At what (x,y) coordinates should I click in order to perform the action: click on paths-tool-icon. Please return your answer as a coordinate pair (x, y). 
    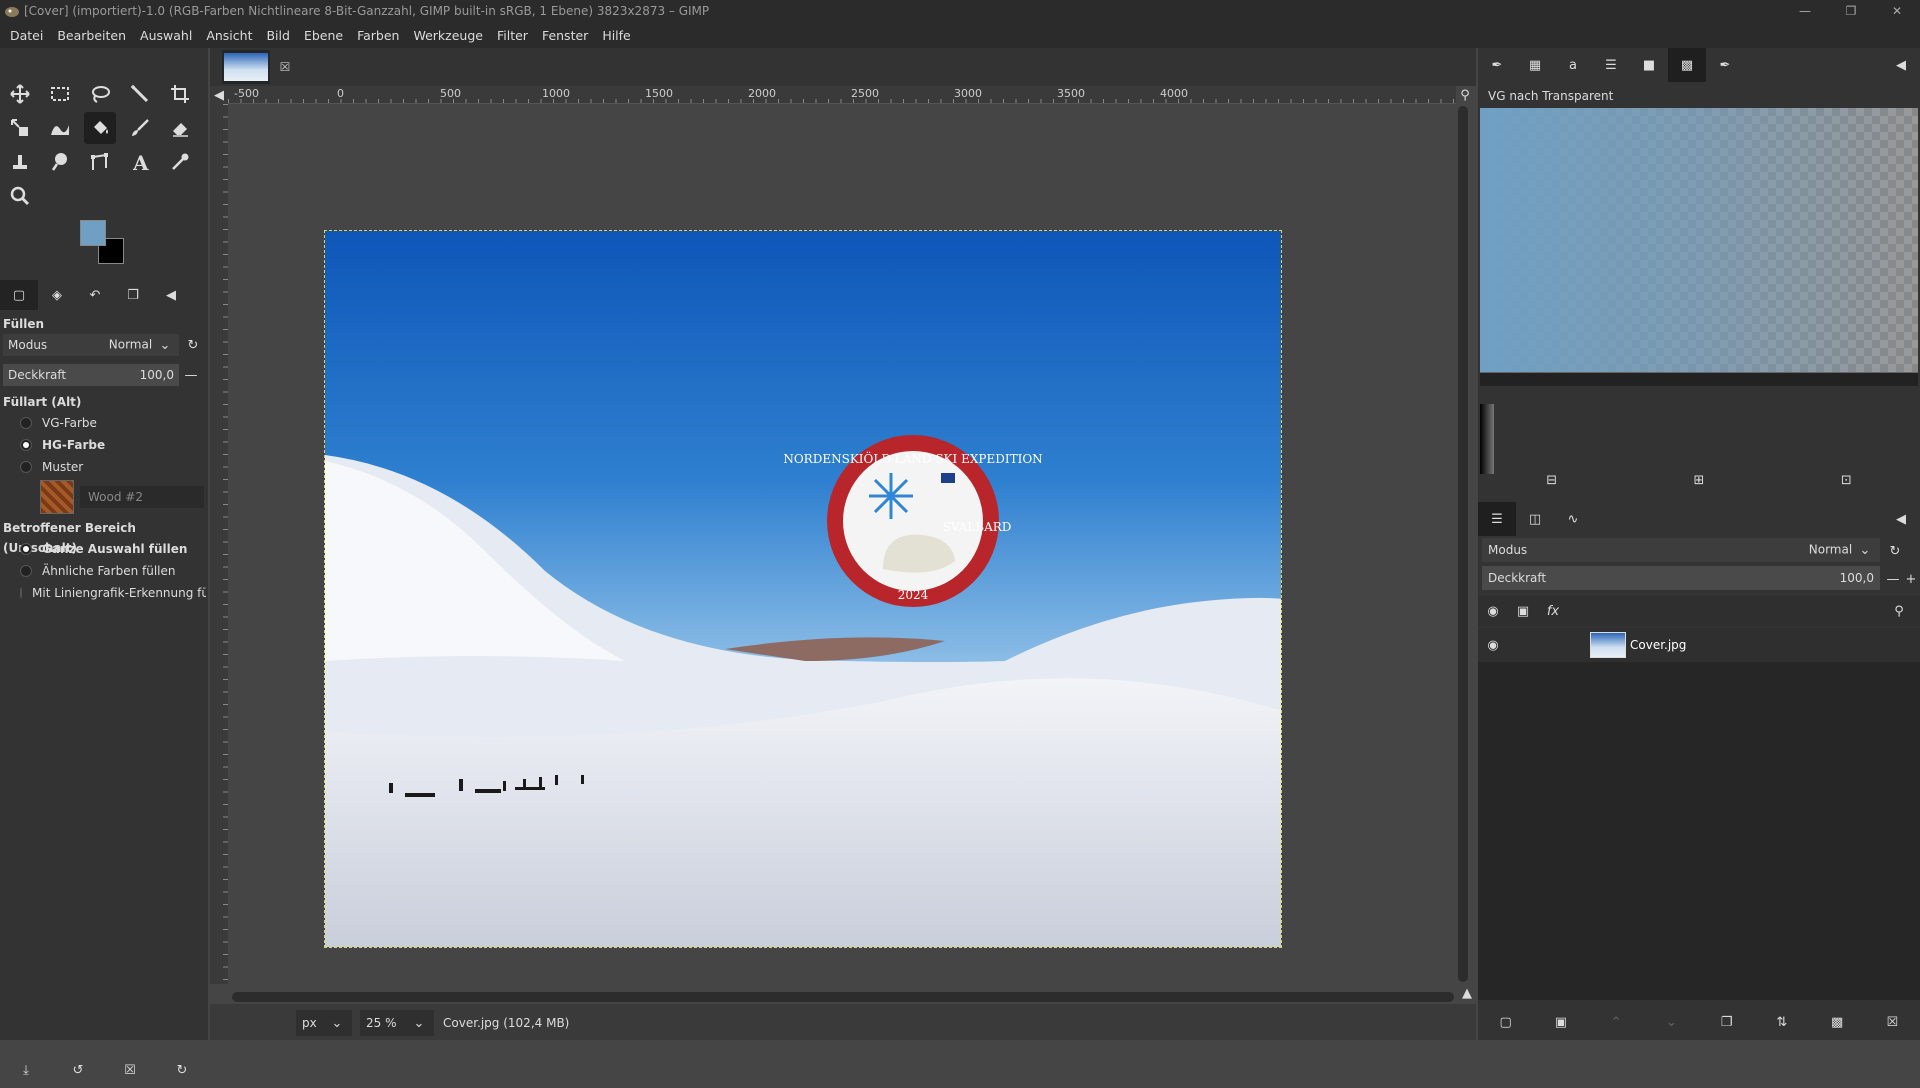
    Looking at the image, I should click on (100, 162).